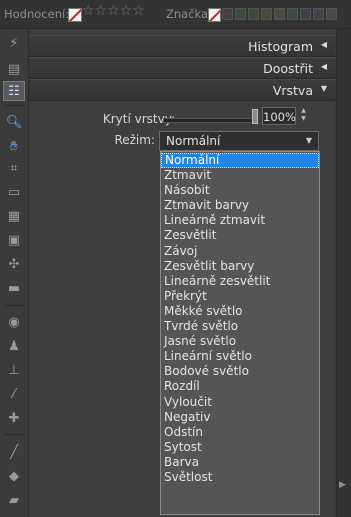 The image size is (351, 517). I want to click on stamp-icon: ⊥, so click(14, 370).